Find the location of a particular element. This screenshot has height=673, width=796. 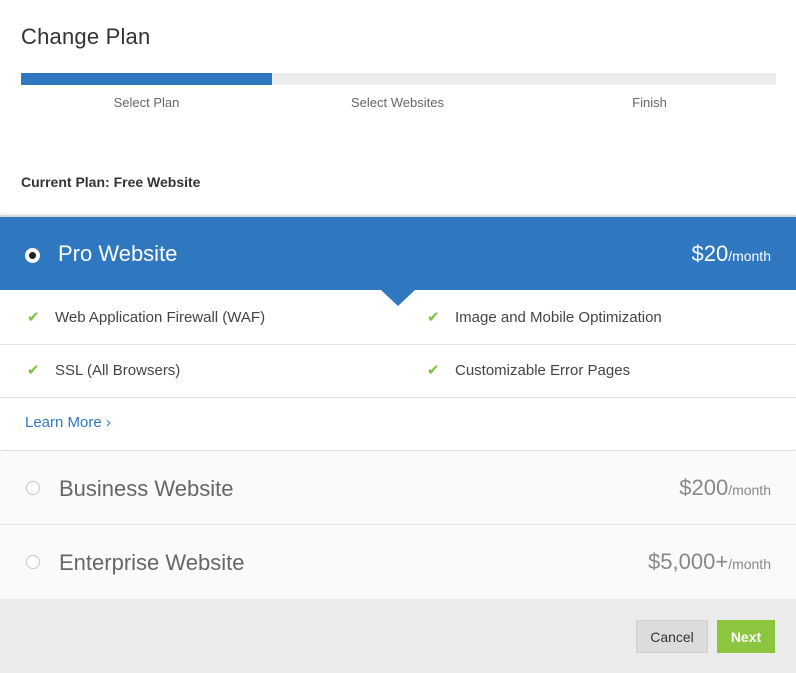

plan-price: $200/month is located at coordinates (725, 488).